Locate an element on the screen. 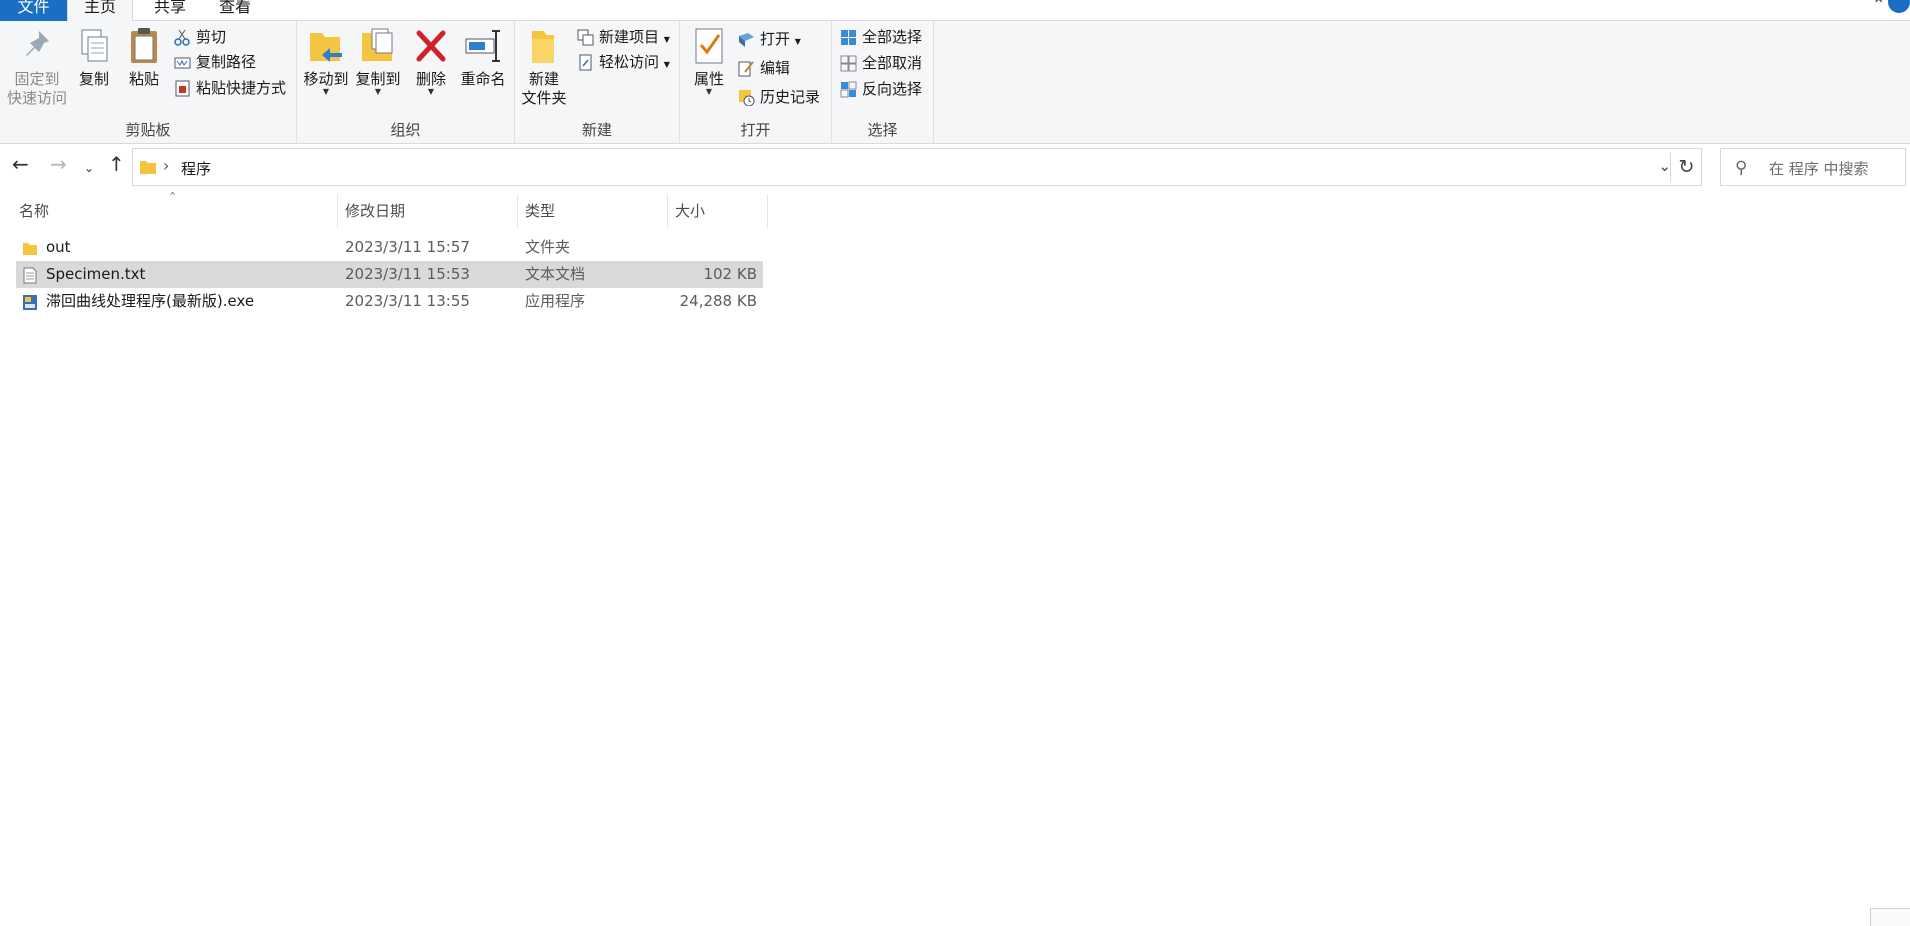 The width and height of the screenshot is (1910, 926). rename-icon is located at coordinates (483, 46).